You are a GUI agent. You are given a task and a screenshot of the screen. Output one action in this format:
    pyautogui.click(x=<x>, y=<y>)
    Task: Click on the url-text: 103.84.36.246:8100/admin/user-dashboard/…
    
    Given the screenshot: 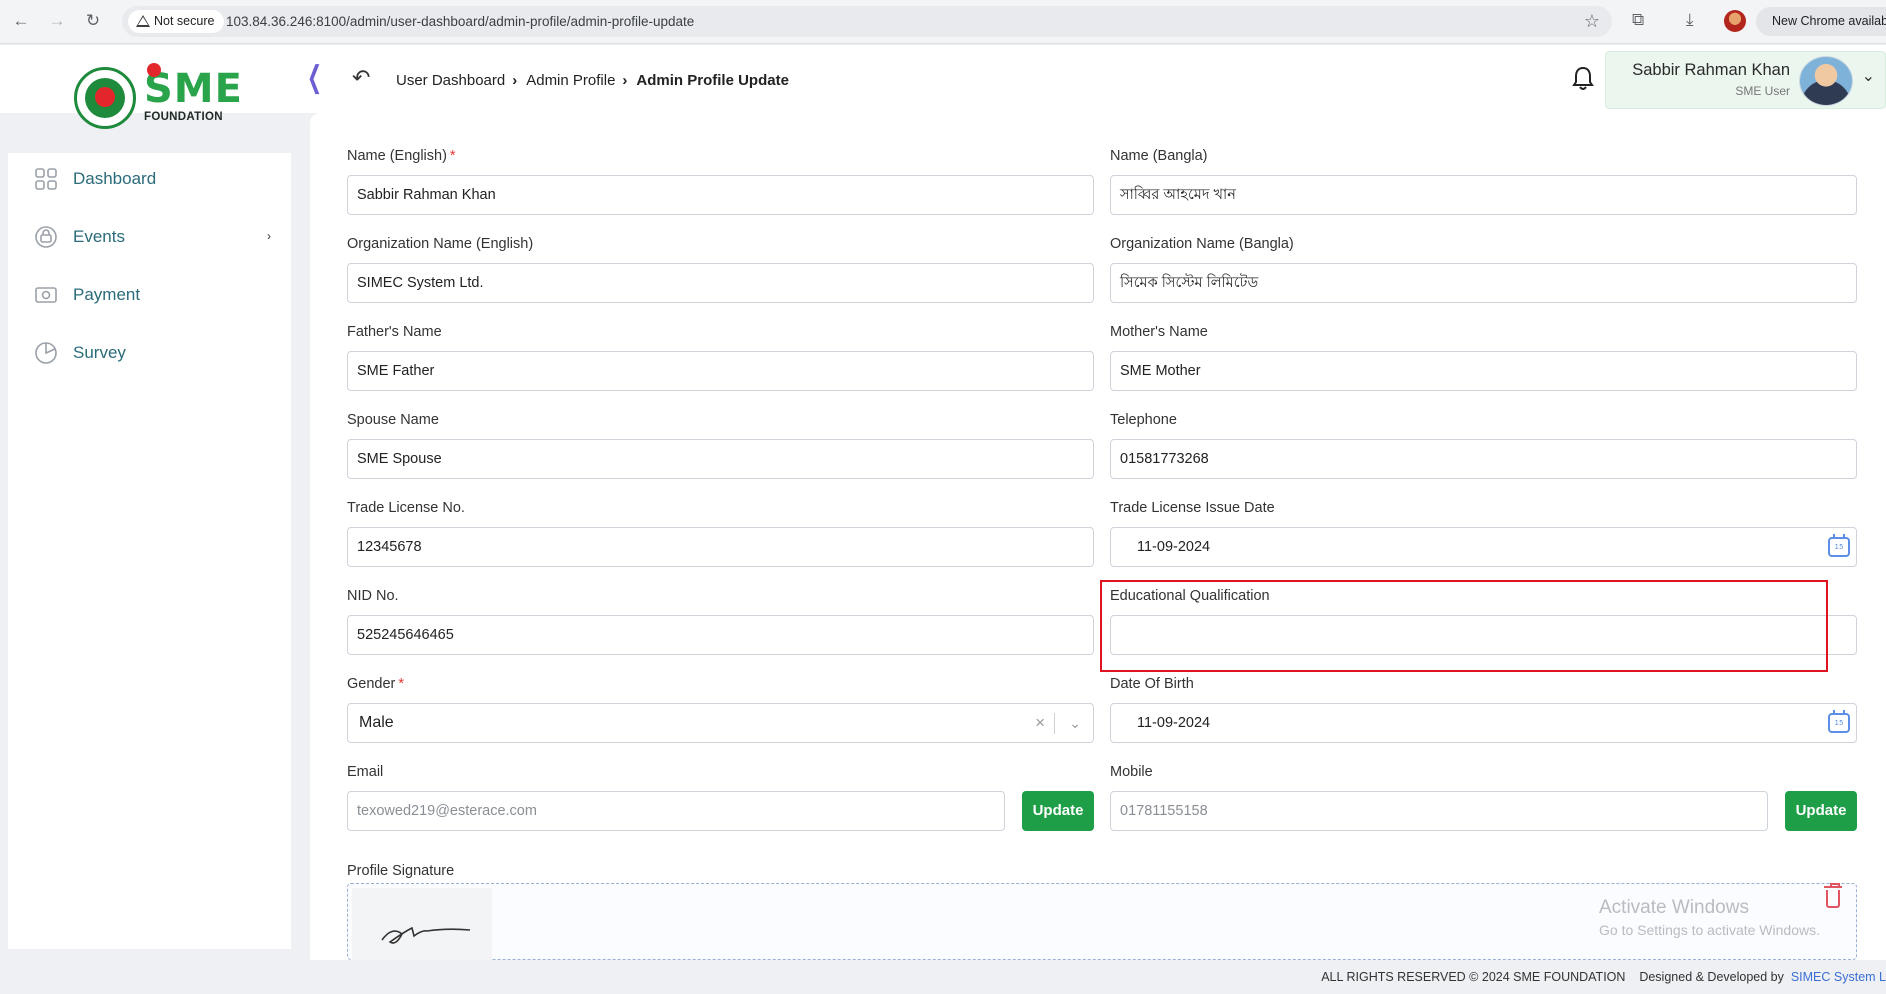 What is the action you would take?
    pyautogui.click(x=460, y=21)
    